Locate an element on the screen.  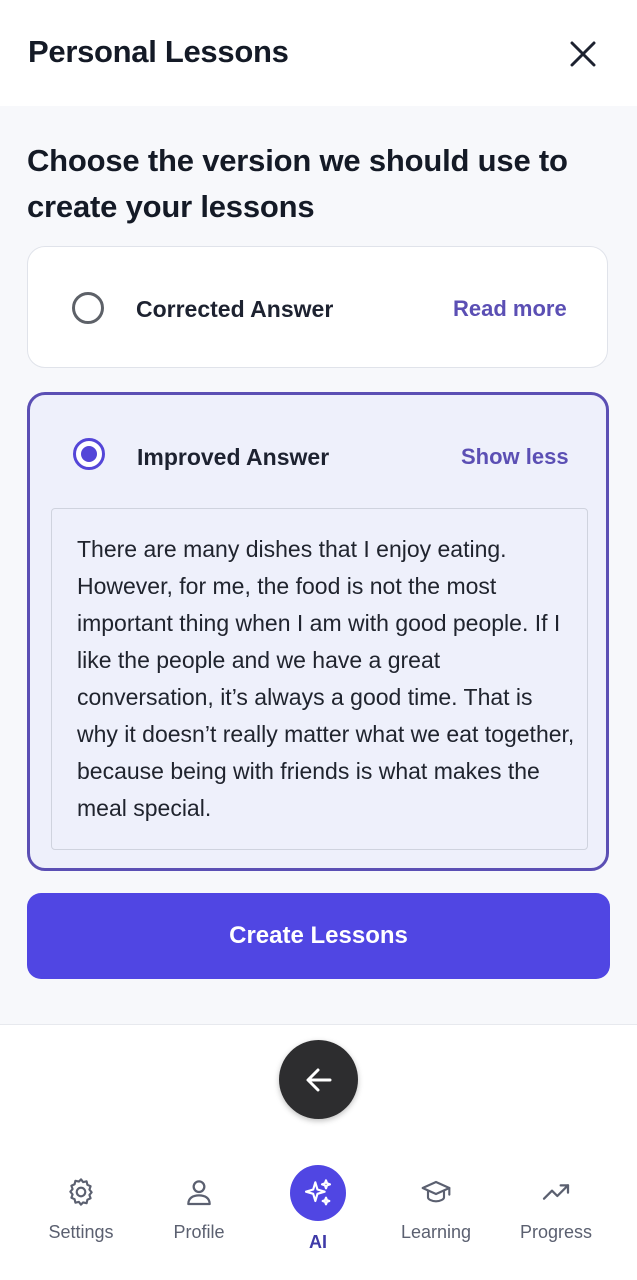
back-button is located at coordinates (318, 1079).